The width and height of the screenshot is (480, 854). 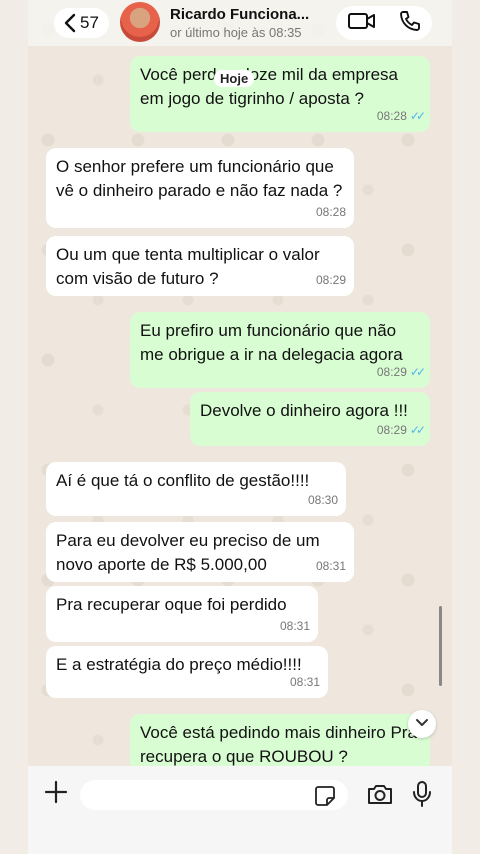 I want to click on scroll-down-button, so click(x=422, y=724).